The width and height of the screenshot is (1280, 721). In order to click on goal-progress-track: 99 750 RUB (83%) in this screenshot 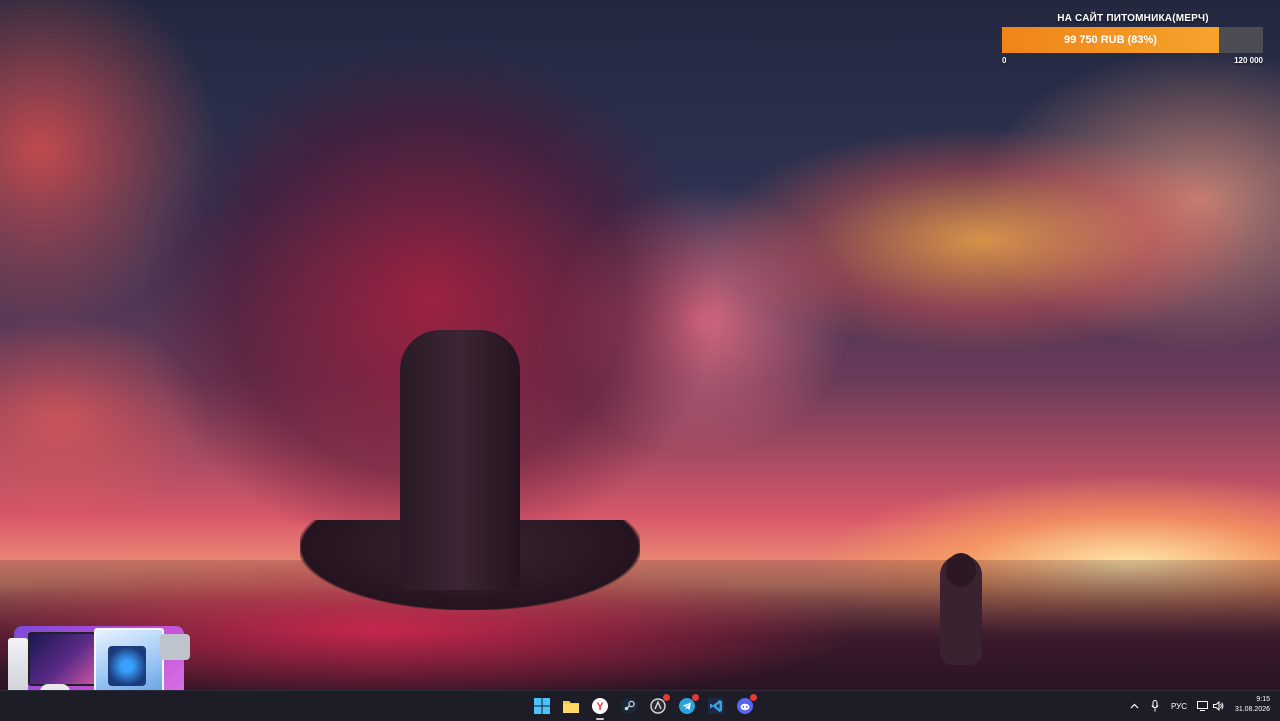, I will do `click(1132, 40)`.